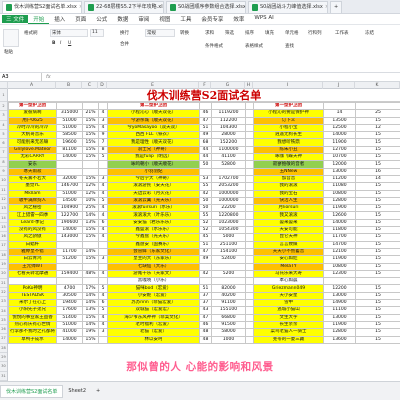 The height and width of the screenshot is (400, 400). What do you see at coordinates (3, 200) in the screenshot?
I see `row-header: 12` at bounding box center [3, 200].